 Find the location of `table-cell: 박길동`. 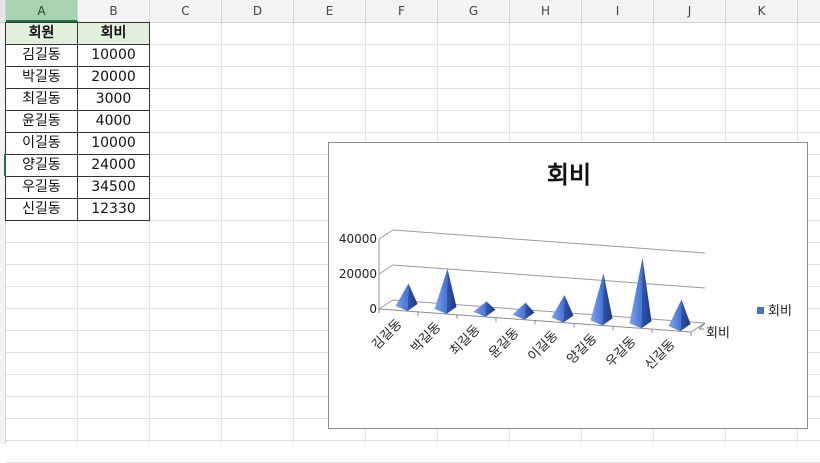

table-cell: 박길동 is located at coordinates (41, 78).